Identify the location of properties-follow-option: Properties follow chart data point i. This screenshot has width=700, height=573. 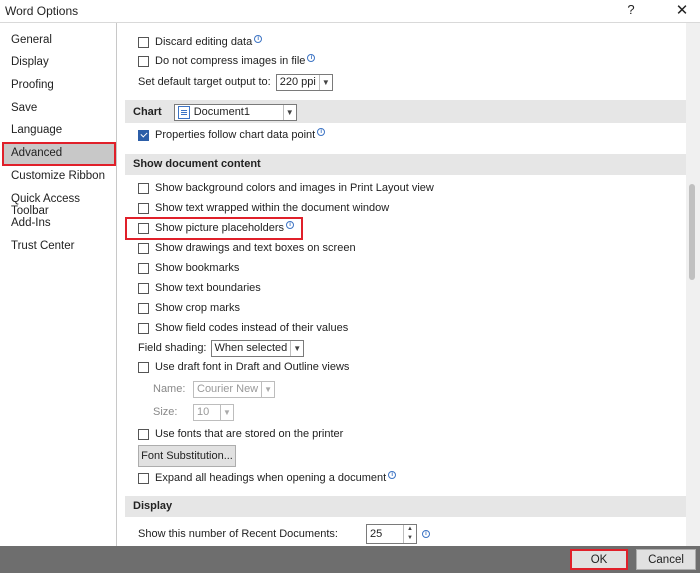
(232, 135).